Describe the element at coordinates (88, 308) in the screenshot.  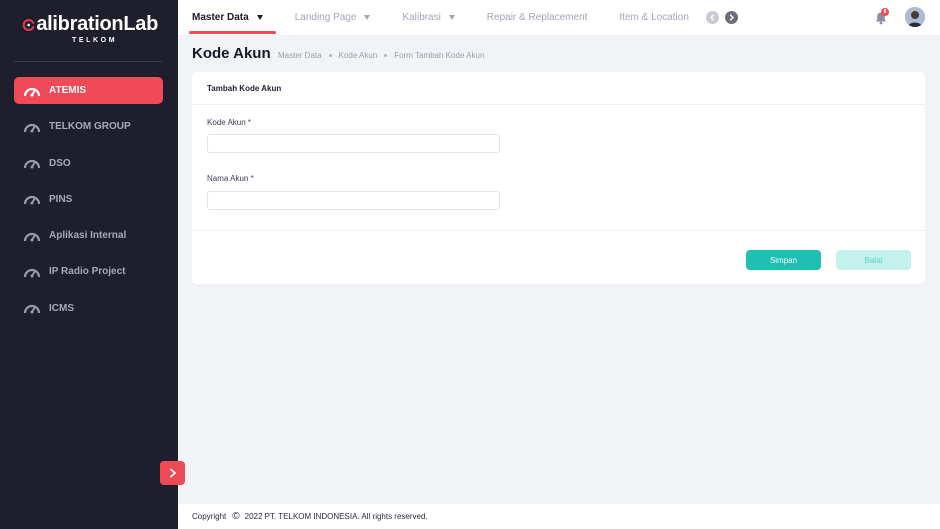
I see `sidebar-item-icms: ICMS` at that location.